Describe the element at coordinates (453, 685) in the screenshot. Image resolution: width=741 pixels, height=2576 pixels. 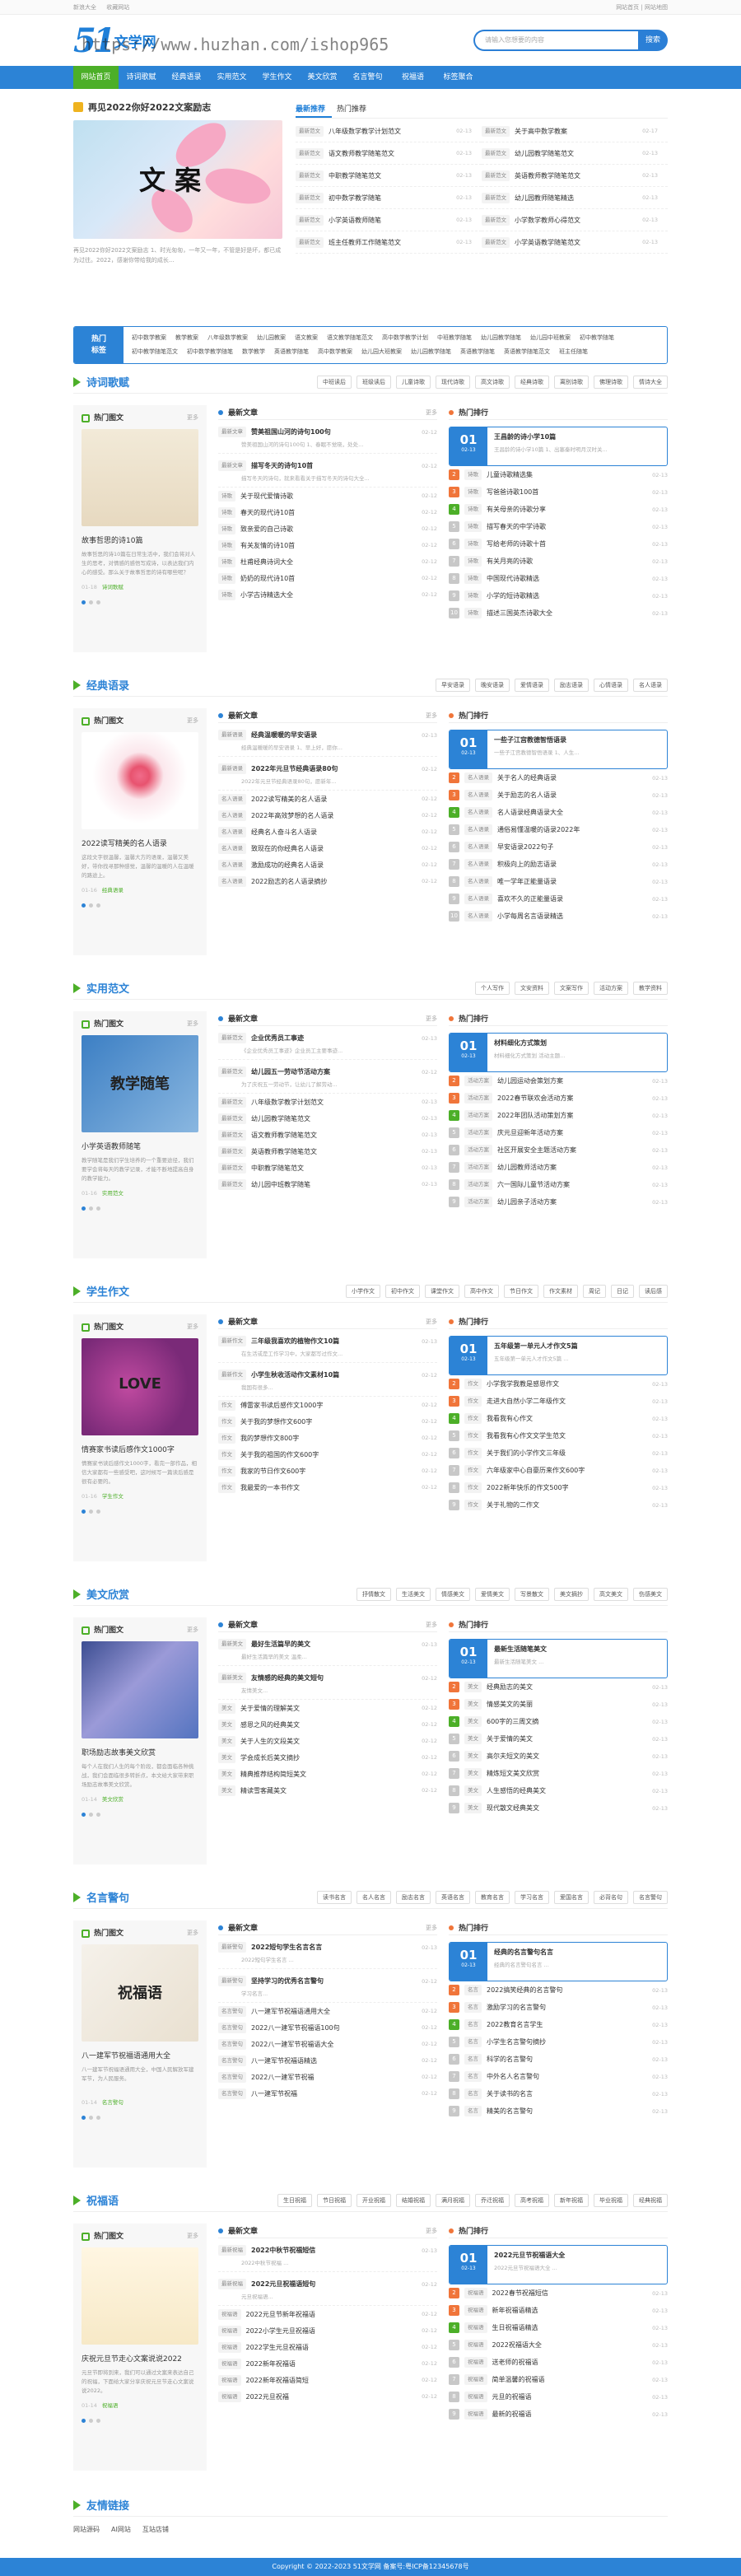
I see `section-tag: 早安语录` at that location.